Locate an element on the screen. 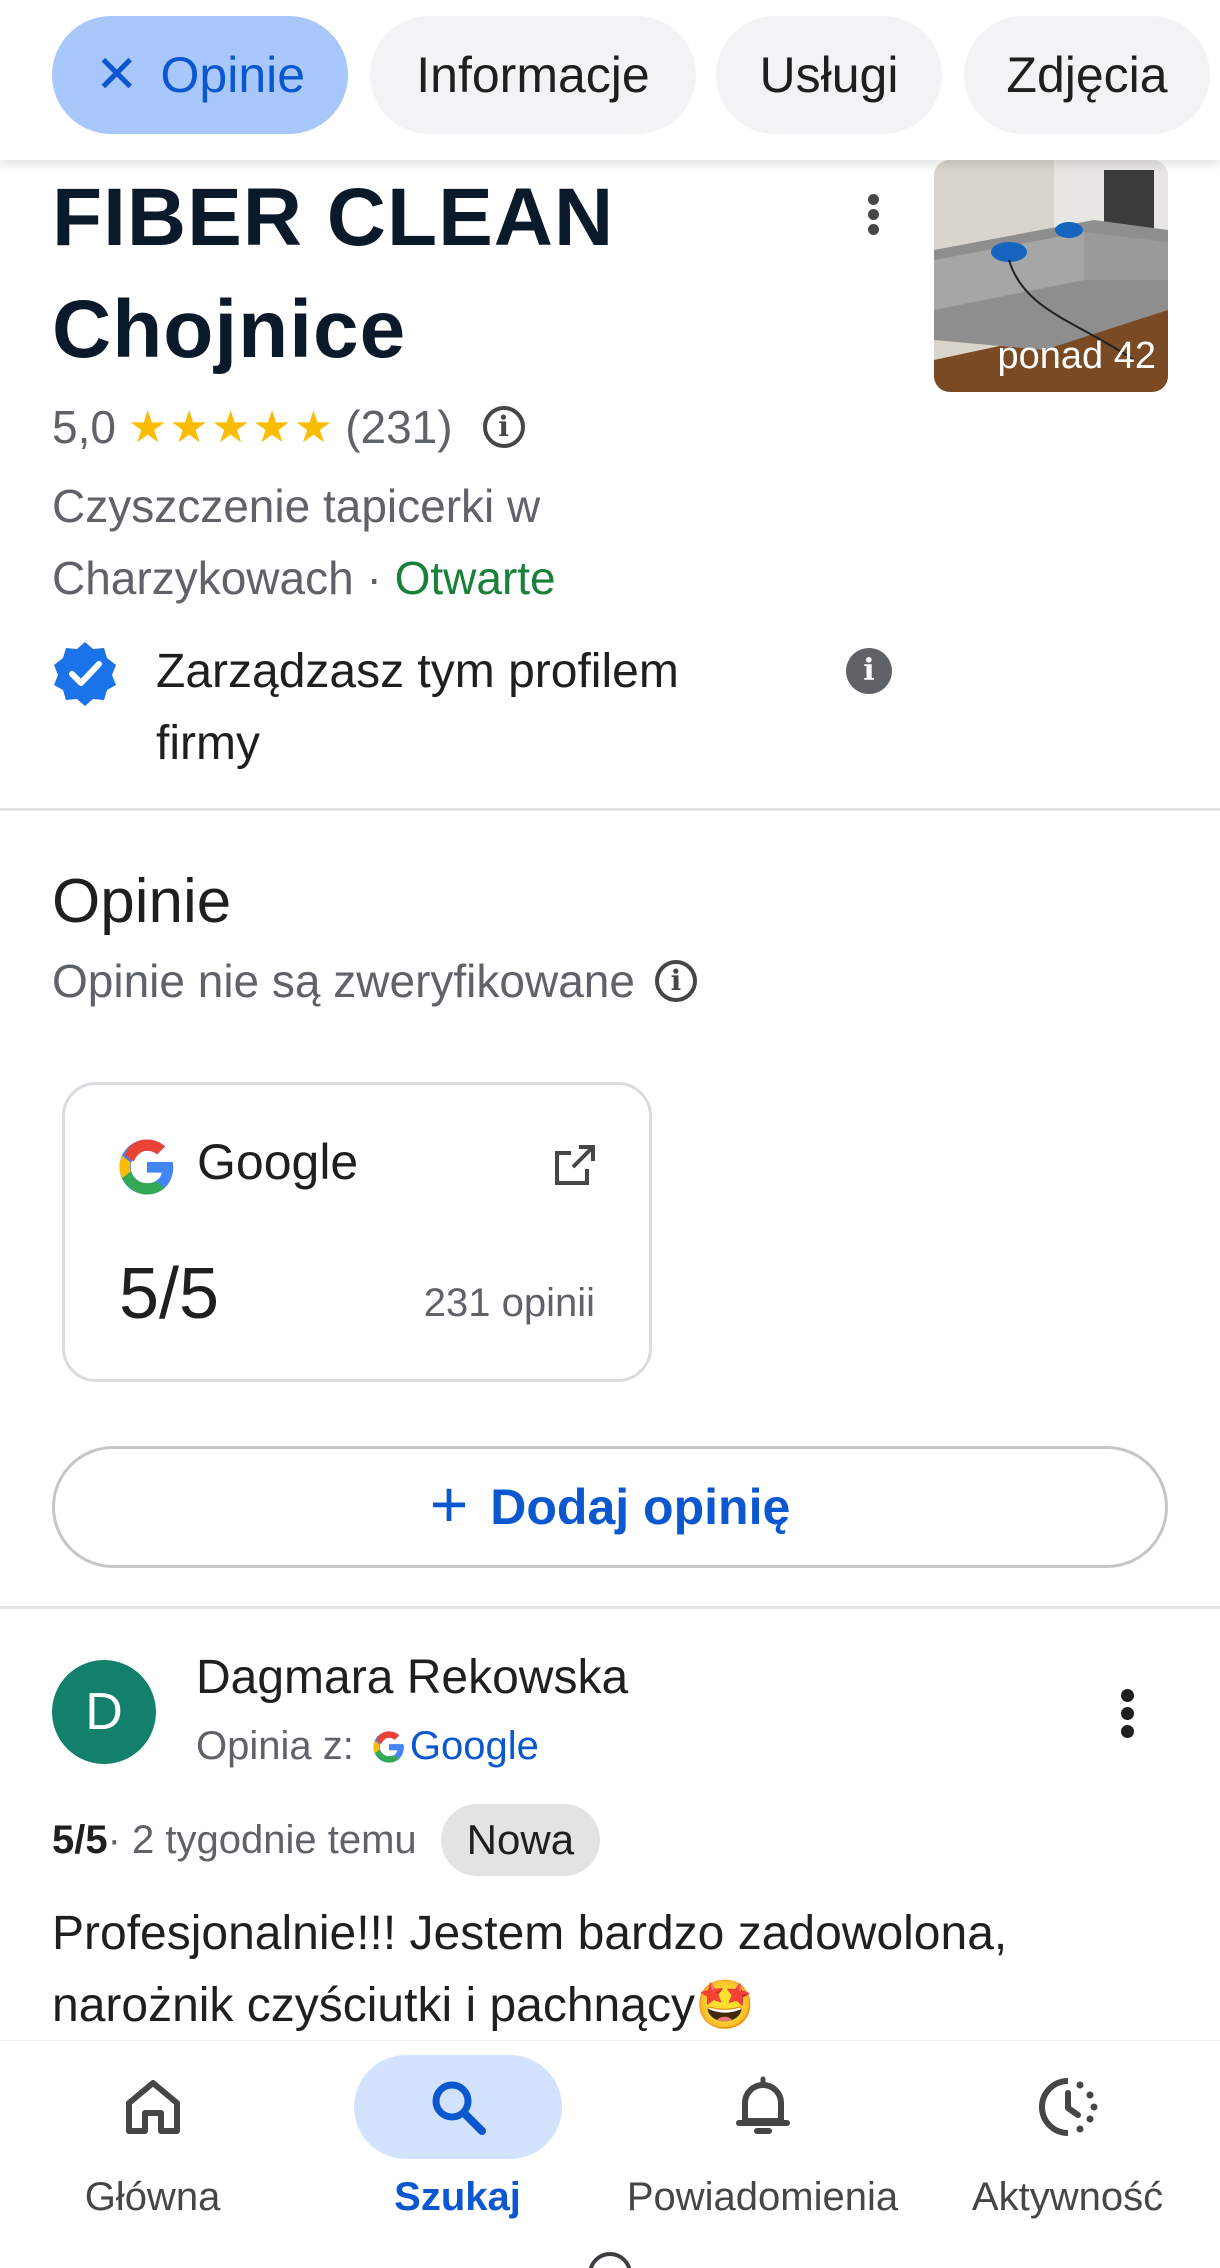  review-more-options-icon is located at coordinates (1127, 1714).